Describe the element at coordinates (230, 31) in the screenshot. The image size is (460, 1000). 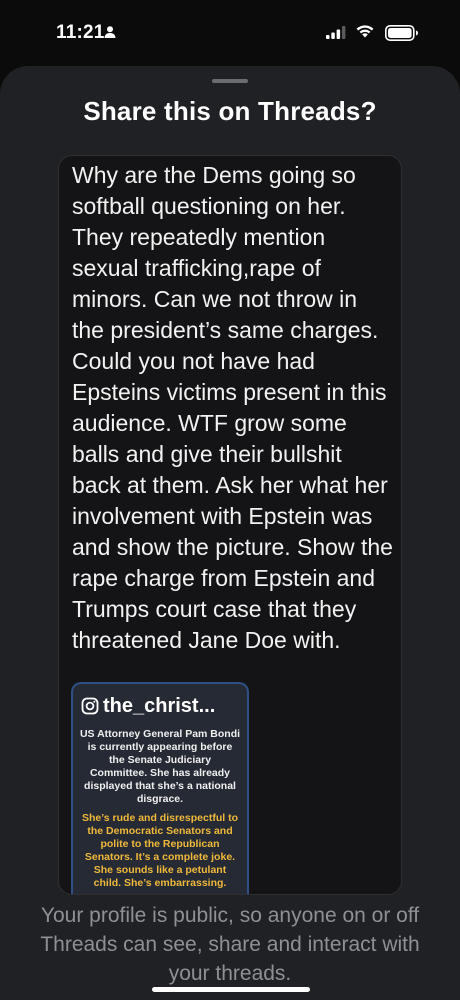
I see `status-bar: 11:21` at that location.